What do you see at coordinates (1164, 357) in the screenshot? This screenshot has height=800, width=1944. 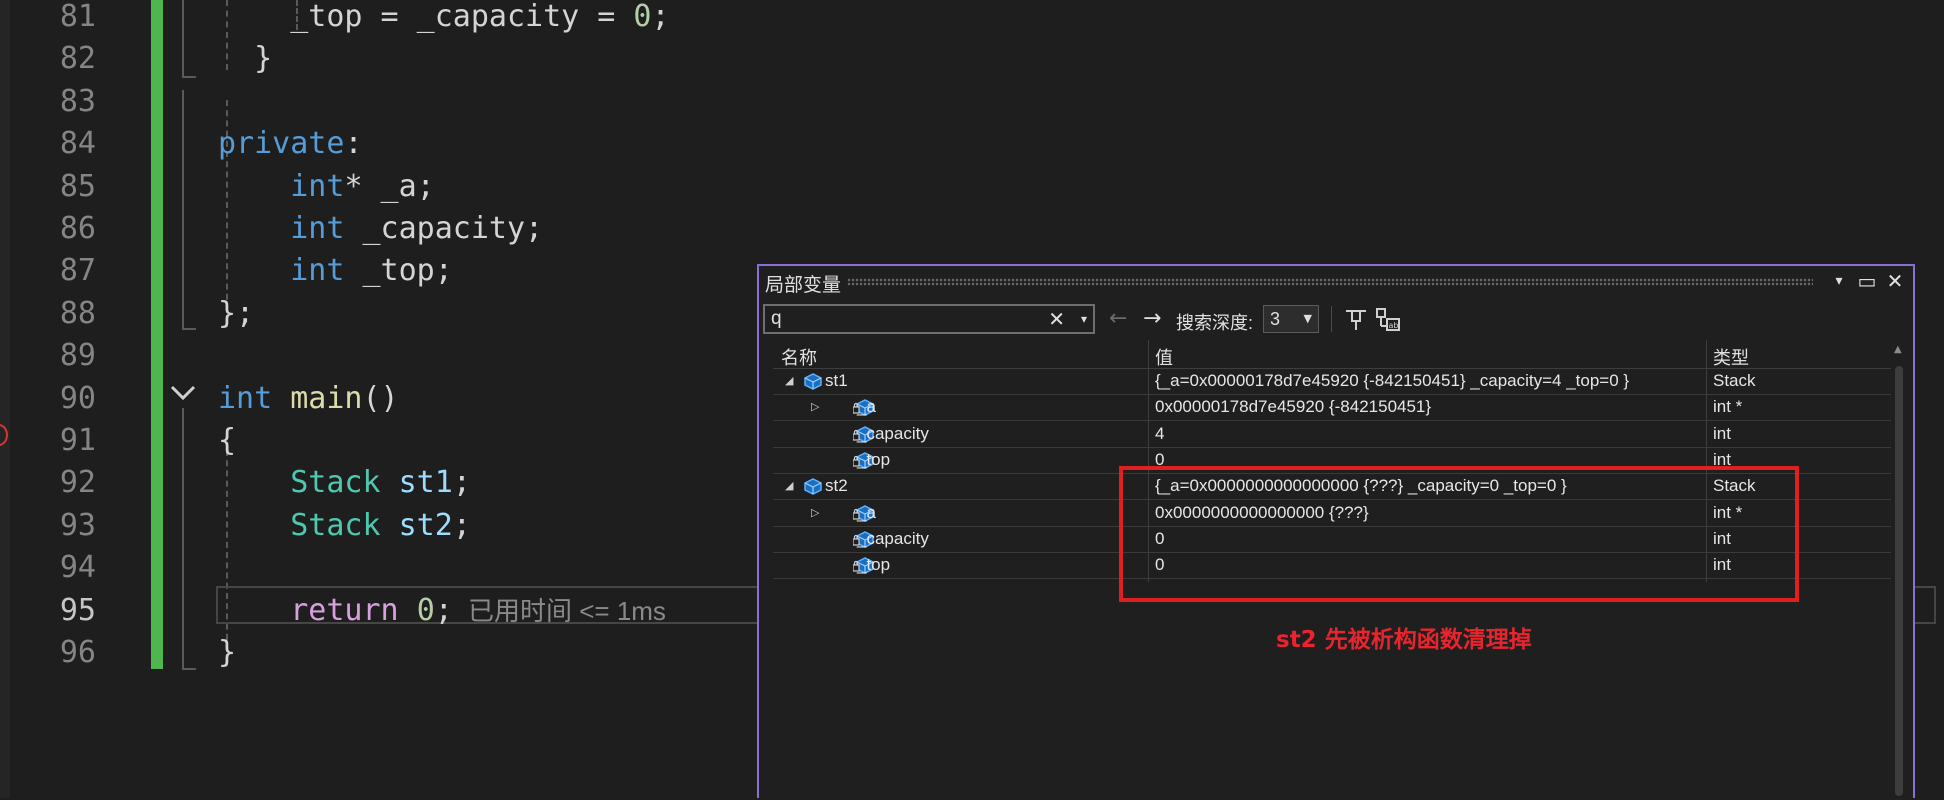 I see `column-header-value: 值` at bounding box center [1164, 357].